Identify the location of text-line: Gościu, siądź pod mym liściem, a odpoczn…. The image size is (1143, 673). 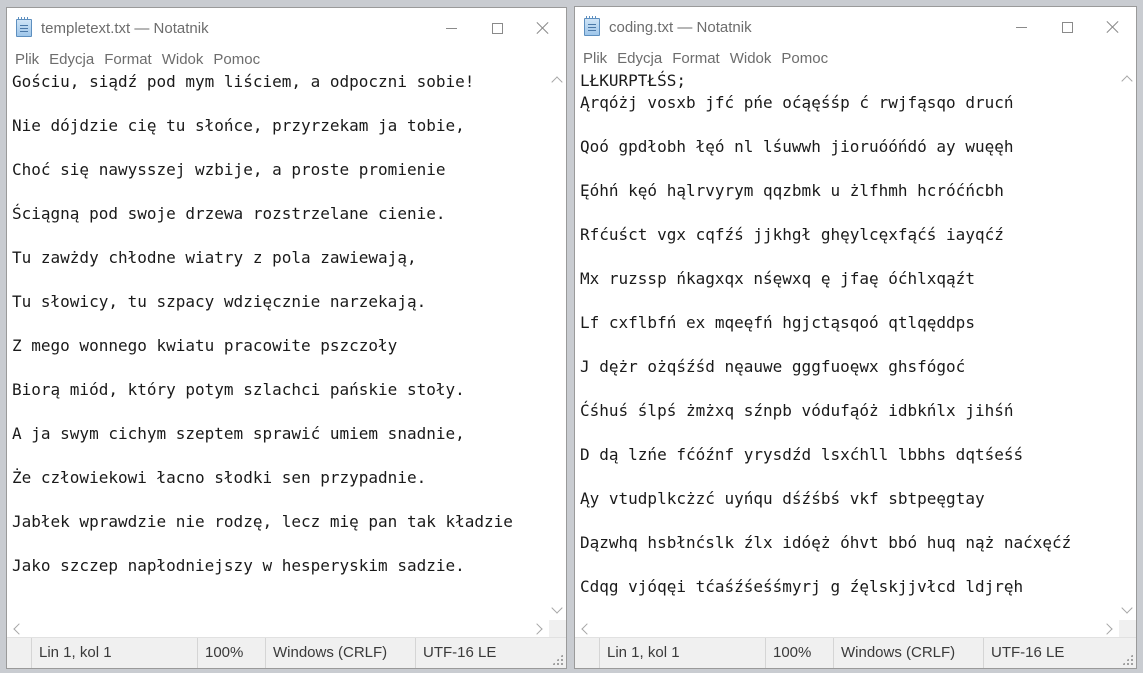
(243, 81).